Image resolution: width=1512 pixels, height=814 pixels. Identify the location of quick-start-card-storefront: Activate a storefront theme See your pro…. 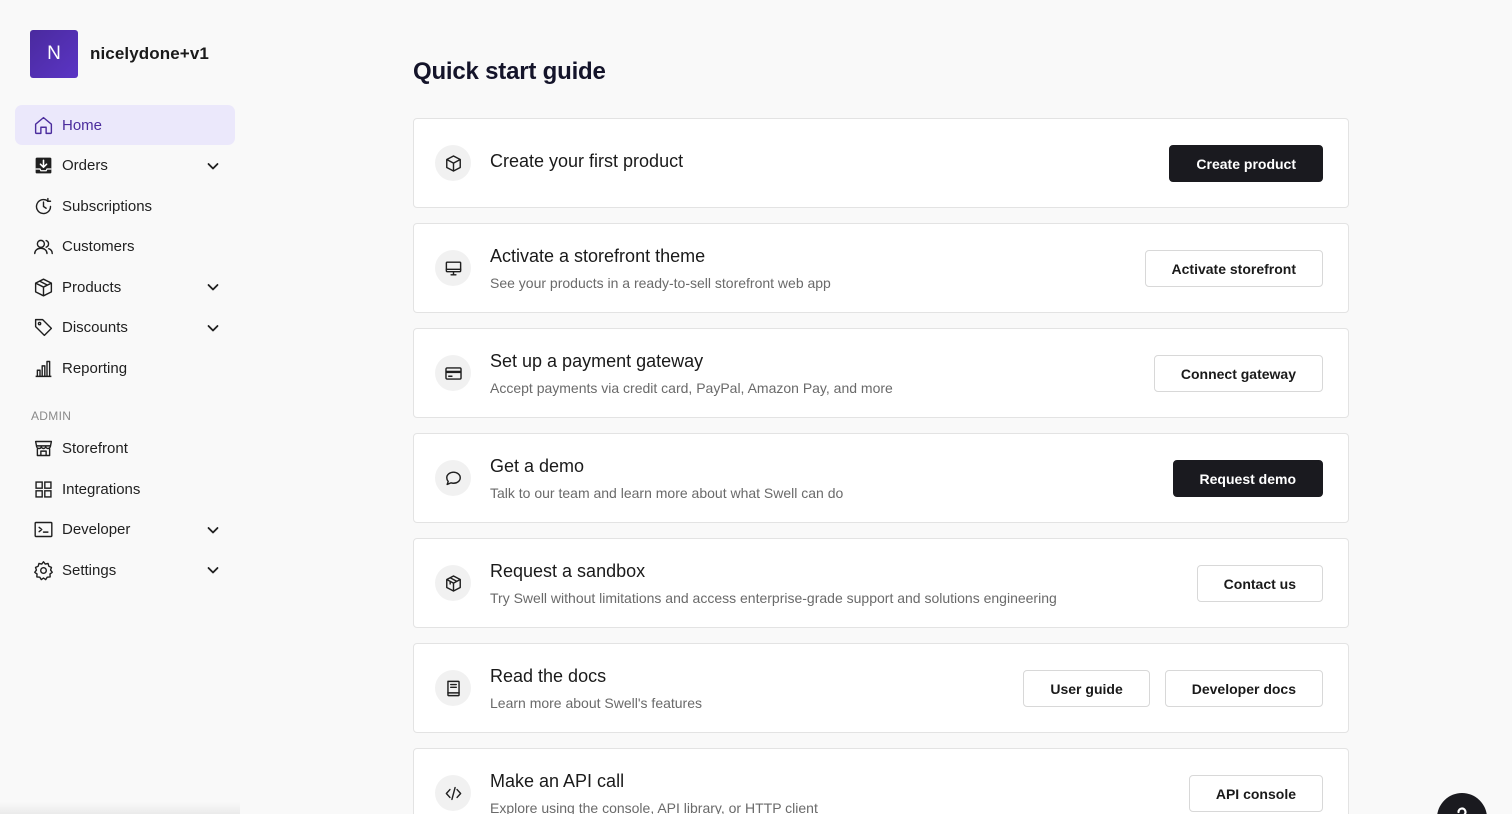
(881, 268).